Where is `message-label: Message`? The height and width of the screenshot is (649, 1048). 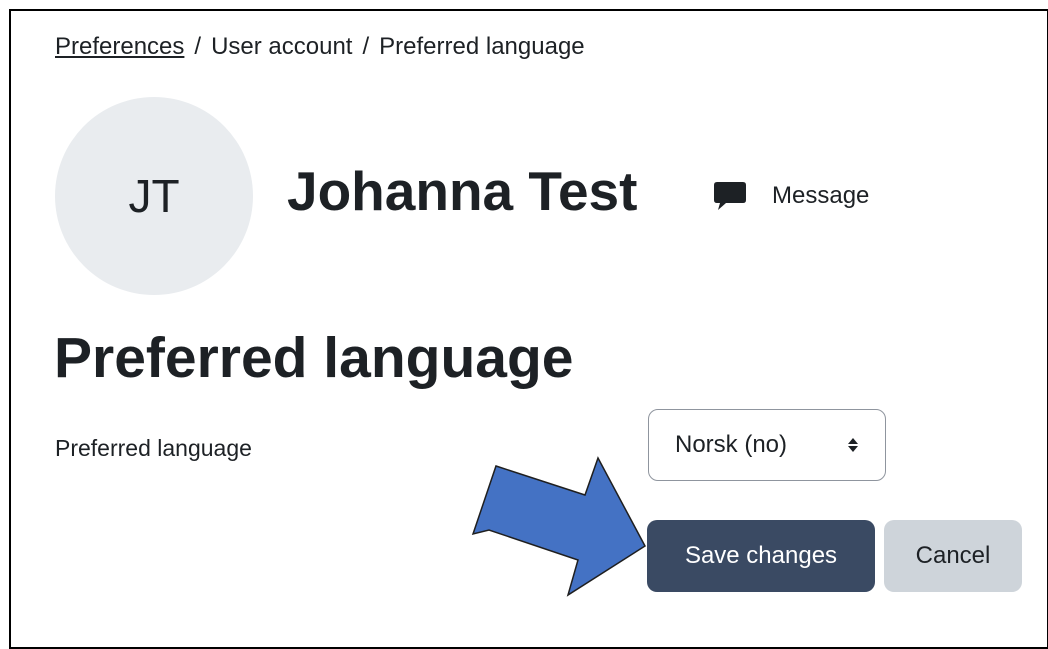
message-label: Message is located at coordinates (821, 195).